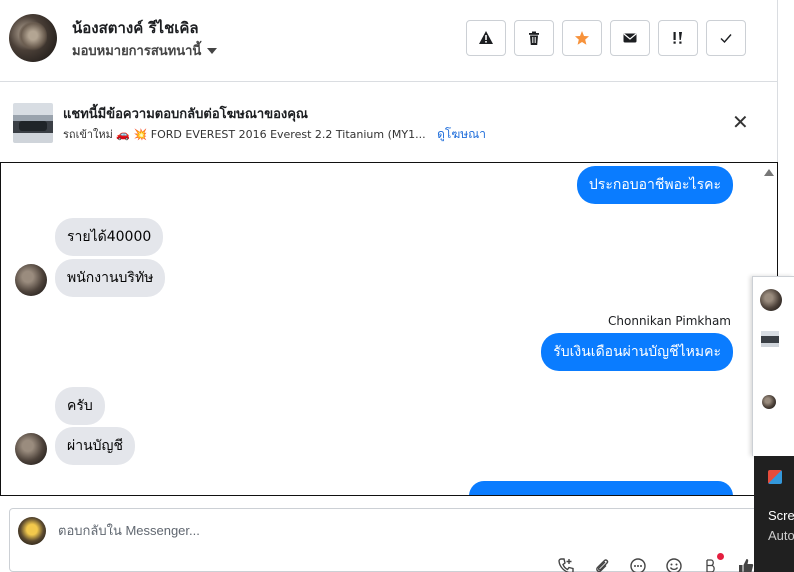 Image resolution: width=794 pixels, height=572 pixels. I want to click on envelope-icon, so click(630, 38).